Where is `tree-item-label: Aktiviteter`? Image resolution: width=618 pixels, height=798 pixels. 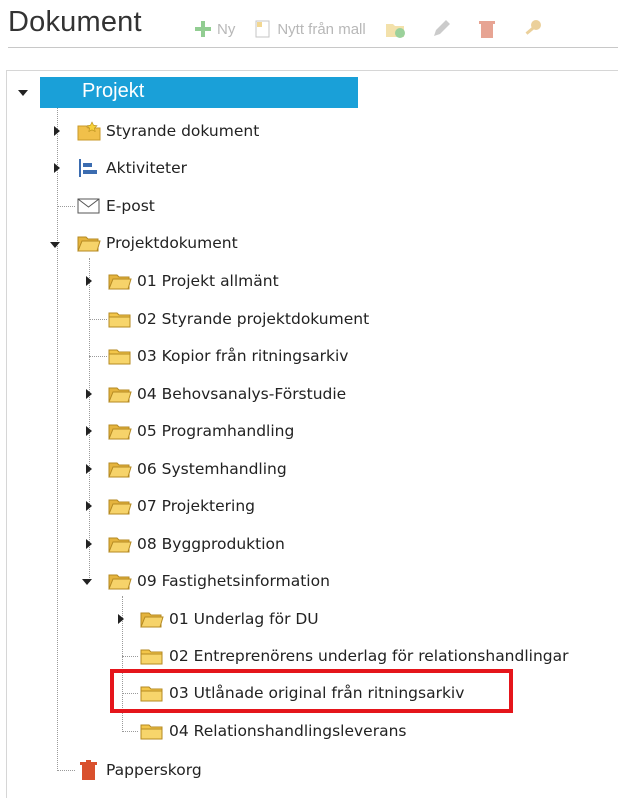 tree-item-label: Aktiviteter is located at coordinates (147, 168).